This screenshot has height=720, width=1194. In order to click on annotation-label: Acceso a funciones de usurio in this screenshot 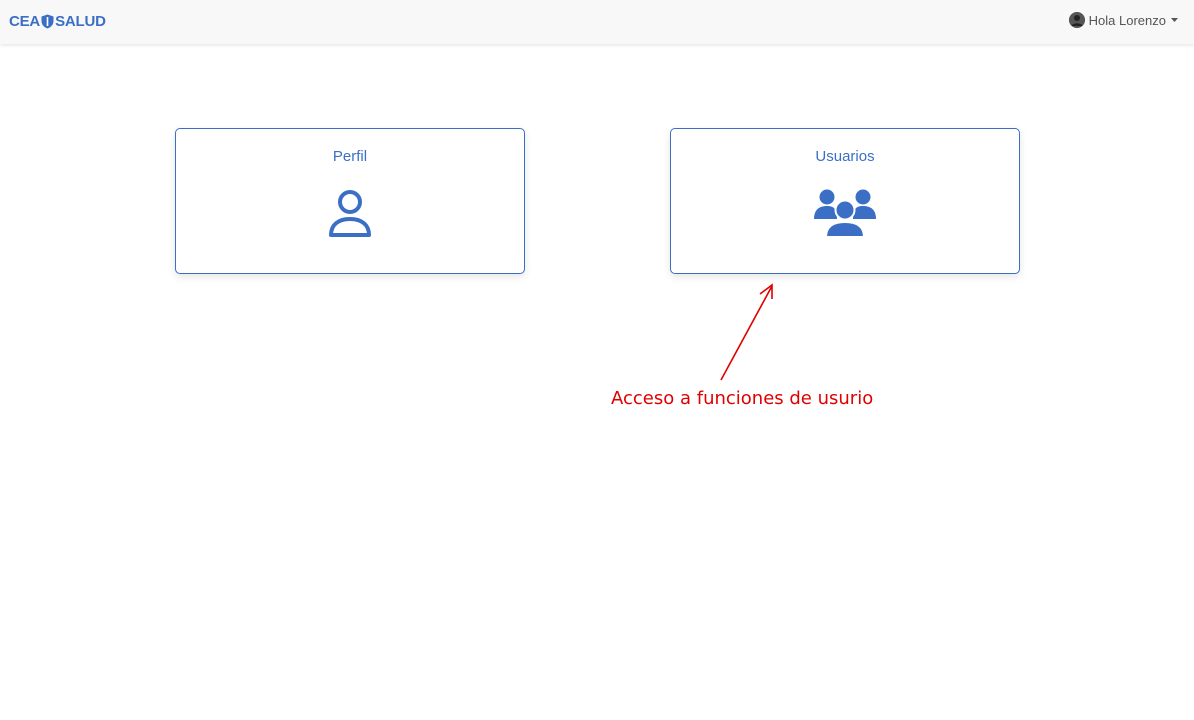, I will do `click(742, 398)`.